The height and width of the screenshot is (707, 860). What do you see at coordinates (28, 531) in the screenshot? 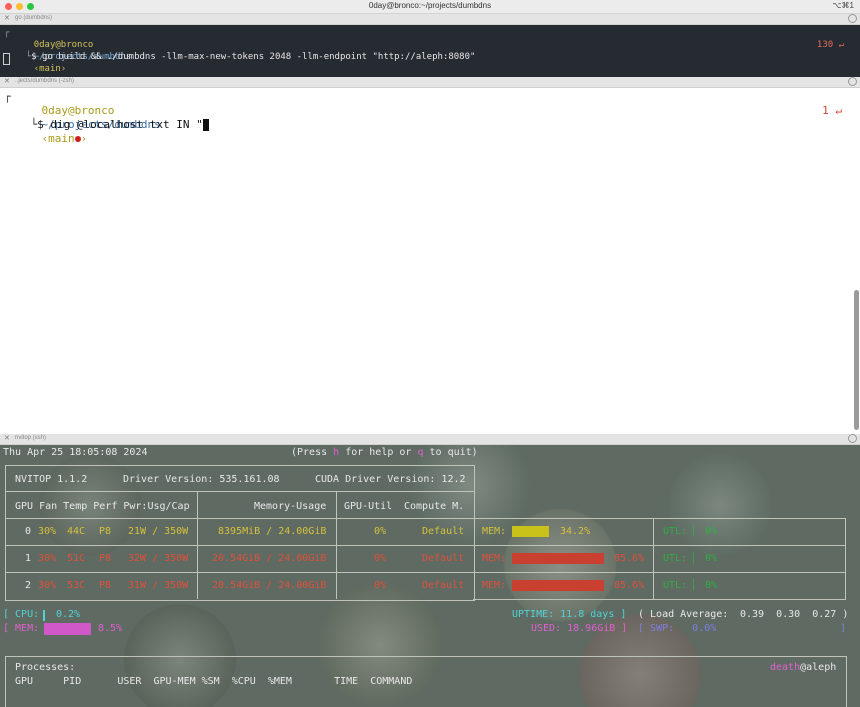
I see `gpu-index: 0` at bounding box center [28, 531].